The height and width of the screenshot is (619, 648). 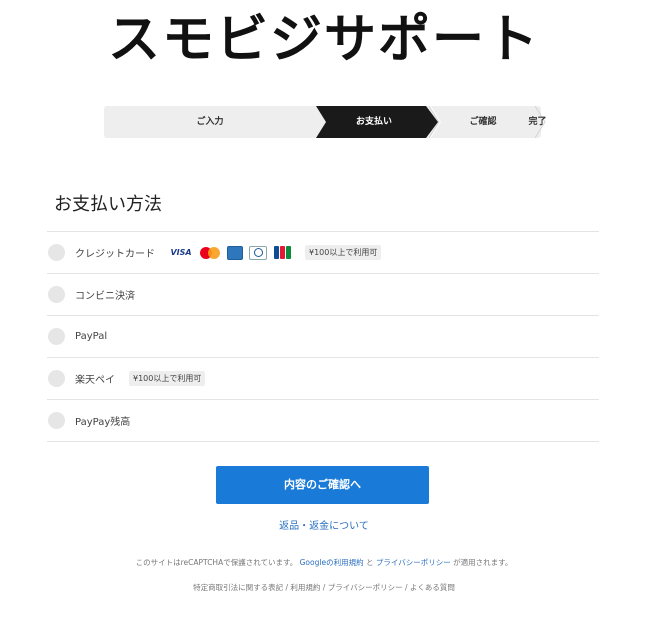 What do you see at coordinates (323, 421) in the screenshot?
I see `payment-option-paypay: PayPay残高` at bounding box center [323, 421].